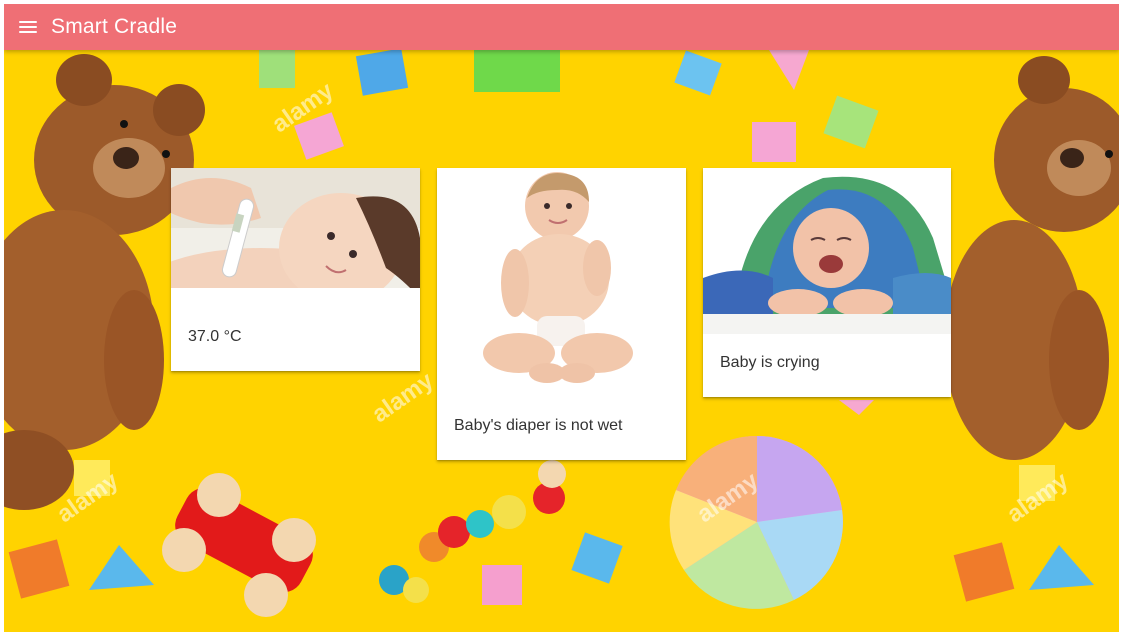  What do you see at coordinates (382, 73) in the screenshot?
I see `blue-lego` at bounding box center [382, 73].